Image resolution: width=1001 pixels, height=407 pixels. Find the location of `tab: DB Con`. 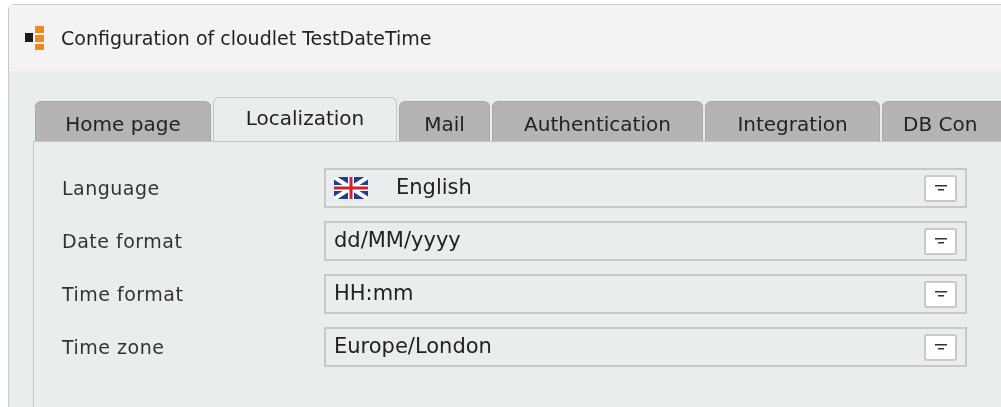

tab: DB Con is located at coordinates (941, 121).